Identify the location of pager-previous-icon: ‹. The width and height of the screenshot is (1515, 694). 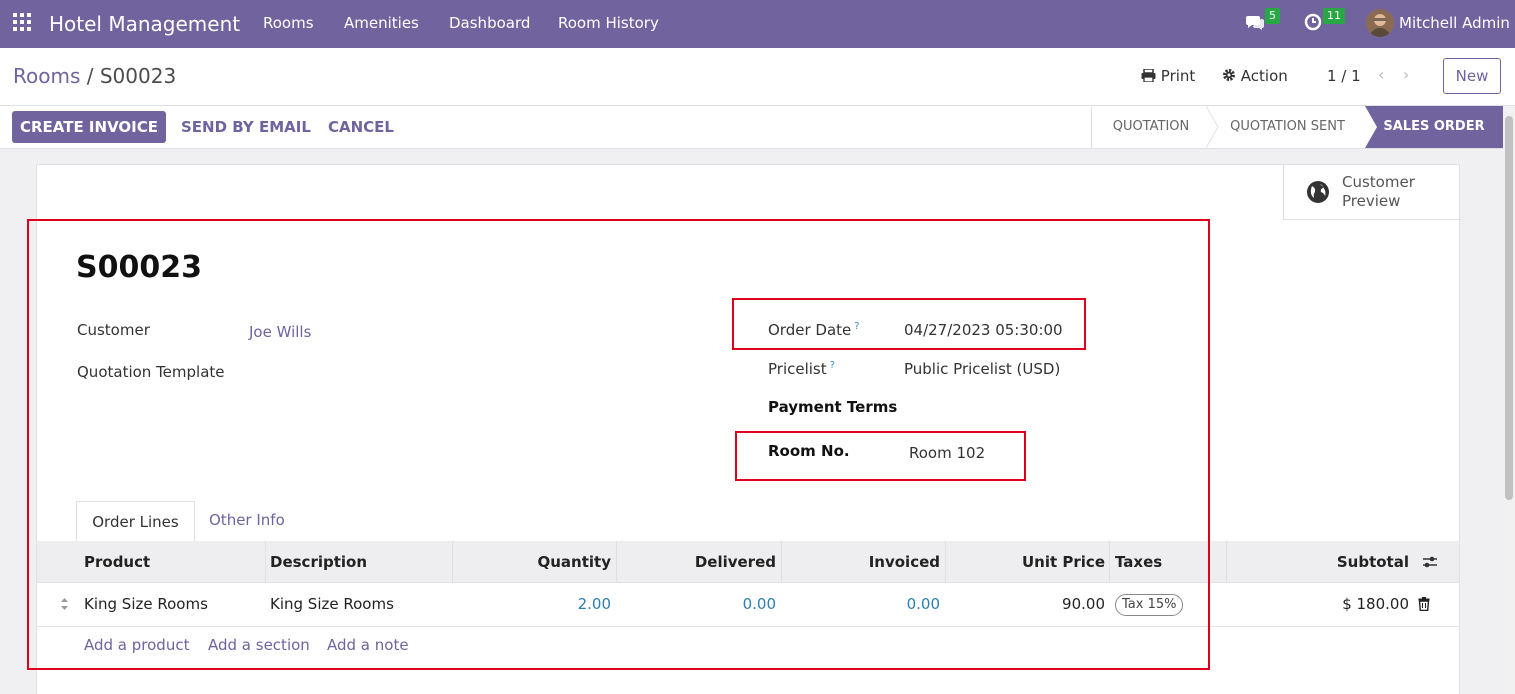
(1381, 74).